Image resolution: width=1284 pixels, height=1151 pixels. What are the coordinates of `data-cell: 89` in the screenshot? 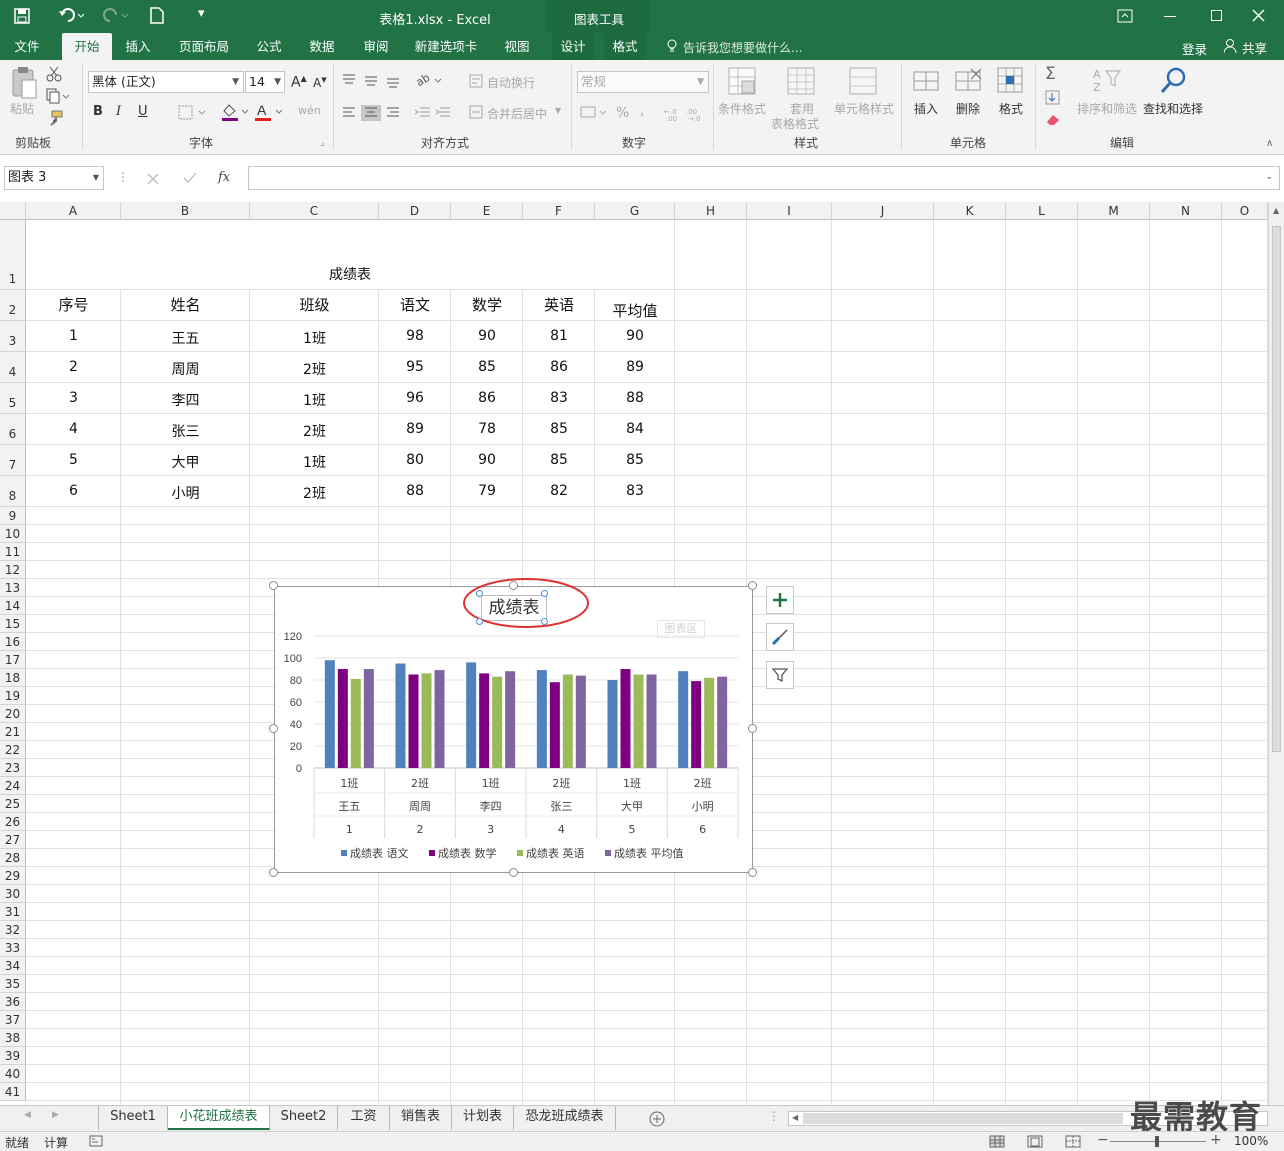 It's located at (415, 429).